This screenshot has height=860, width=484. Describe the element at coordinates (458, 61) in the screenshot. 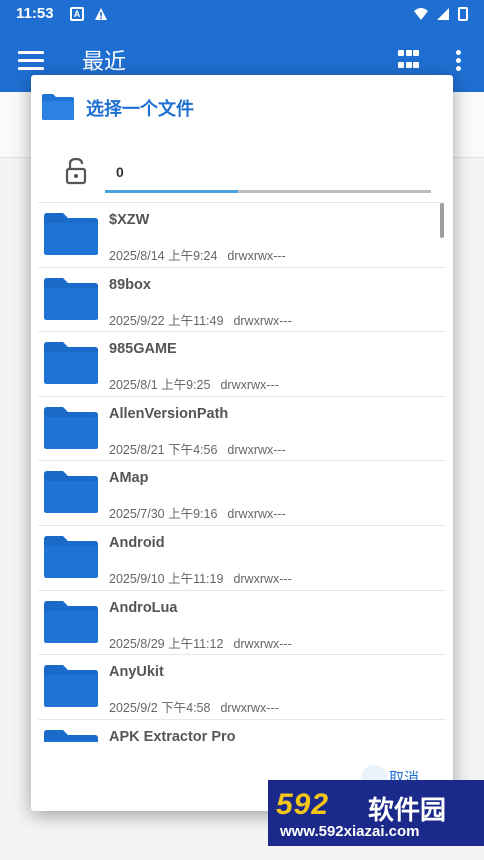

I see `more-options-icon` at that location.